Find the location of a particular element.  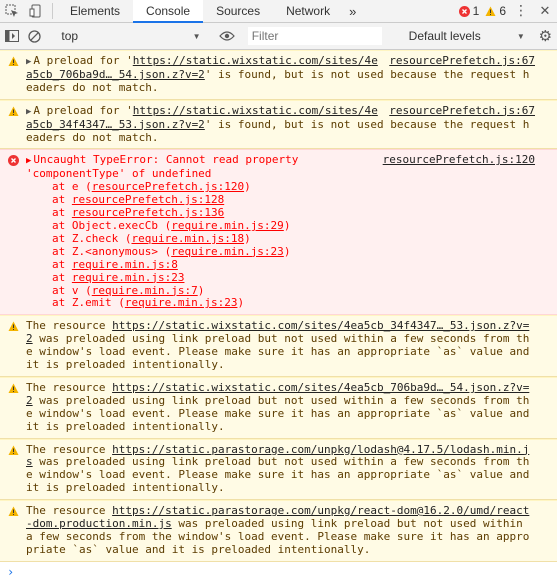

stack-frame-link: resourcePrefetch.js:120 is located at coordinates (168, 186).